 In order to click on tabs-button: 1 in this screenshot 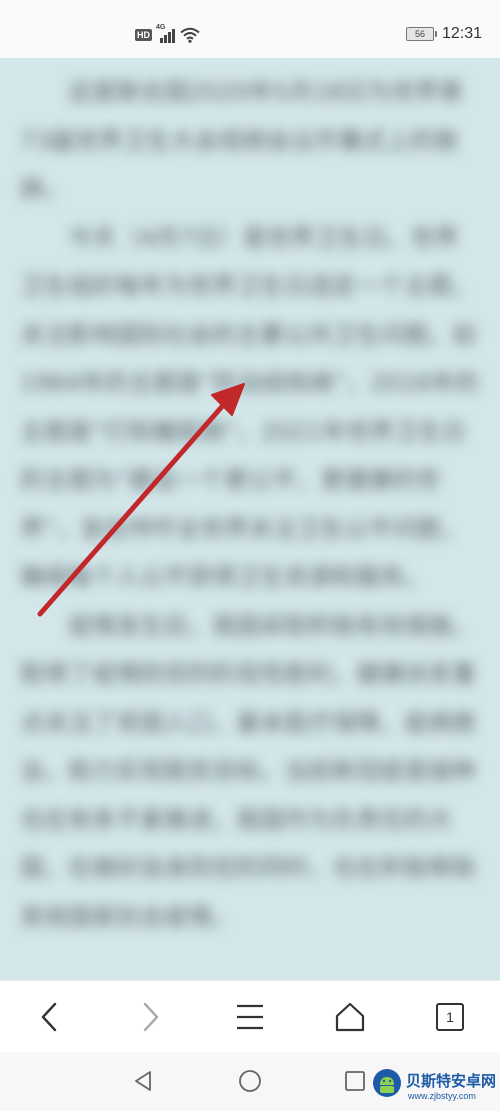, I will do `click(450, 1017)`.